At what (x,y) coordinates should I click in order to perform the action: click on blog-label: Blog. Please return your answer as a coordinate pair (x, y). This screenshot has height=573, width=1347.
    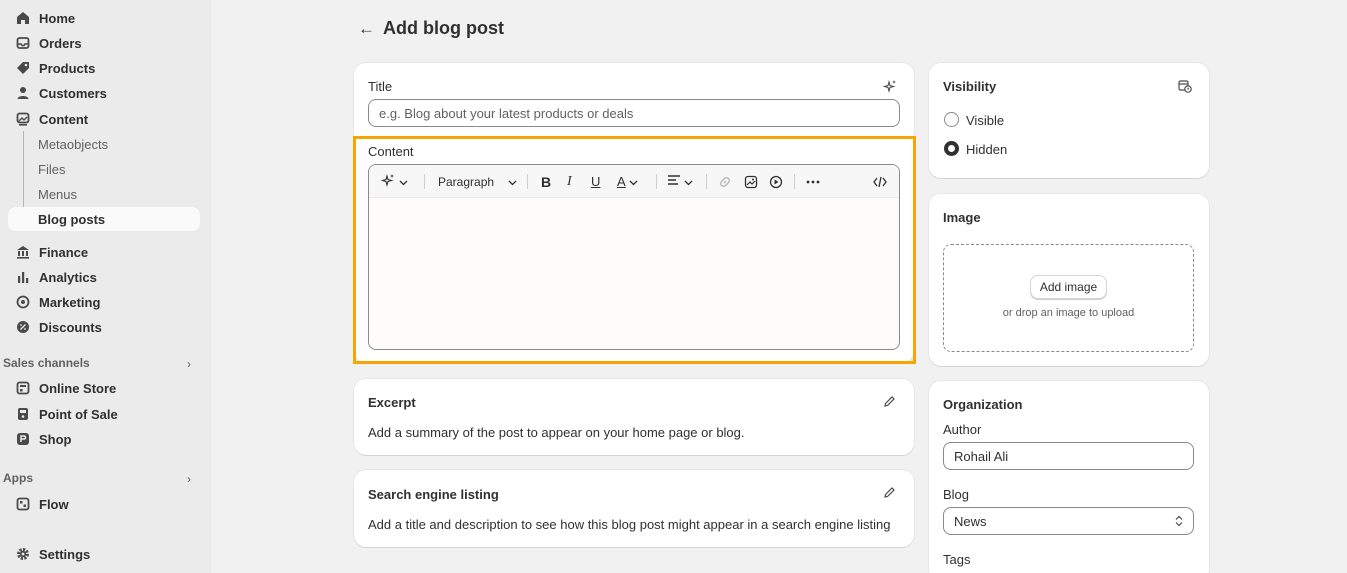
    Looking at the image, I should click on (956, 494).